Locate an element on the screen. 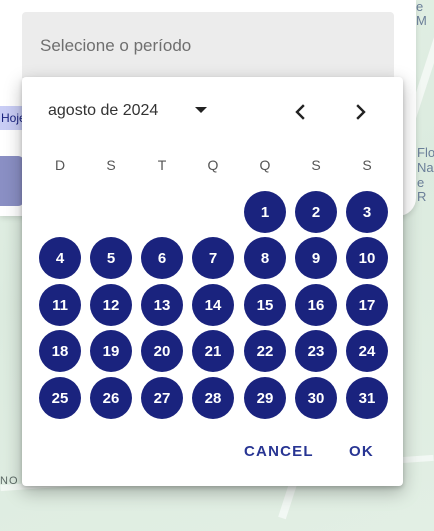 This screenshot has height=531, width=434. month-year-label: agosto de 2024 is located at coordinates (103, 111).